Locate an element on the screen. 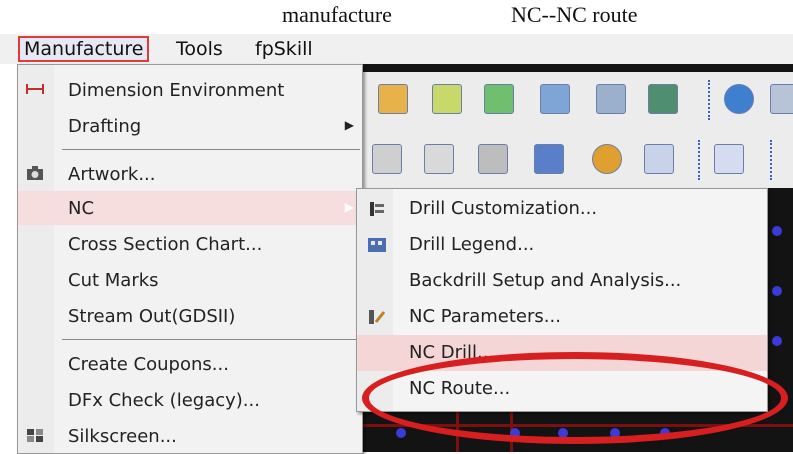 The height and width of the screenshot is (454, 793). menu-item-dimension-environment: Dimension Environment is located at coordinates (190, 90).